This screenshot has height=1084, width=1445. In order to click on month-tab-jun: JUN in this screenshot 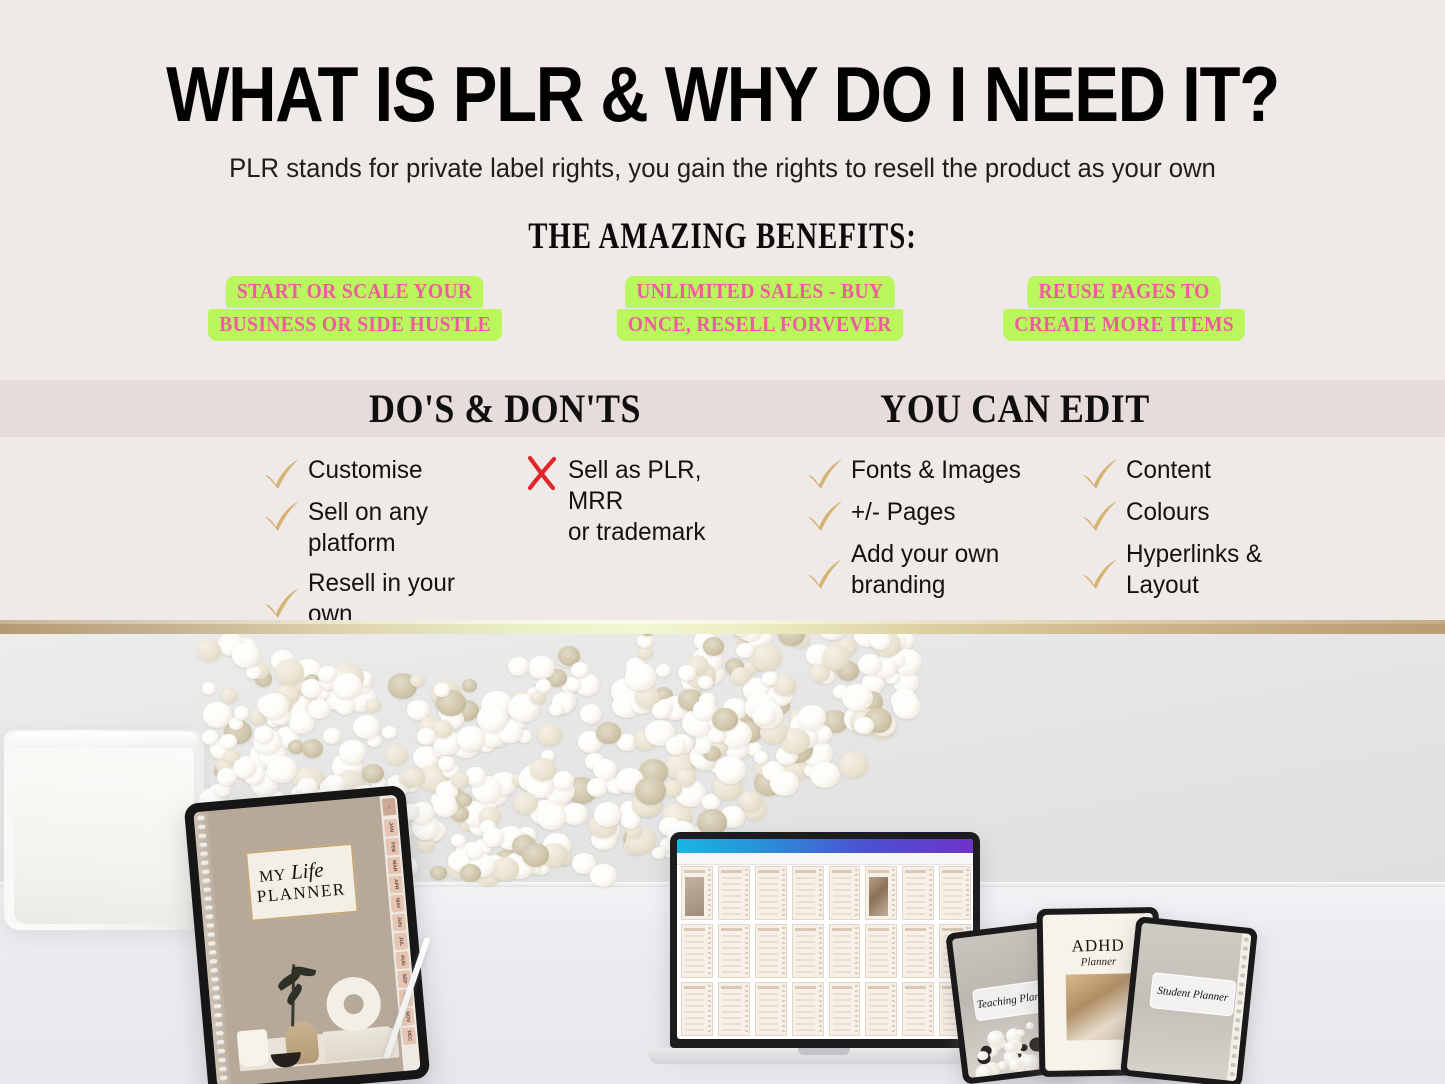, I will do `click(399, 922)`.